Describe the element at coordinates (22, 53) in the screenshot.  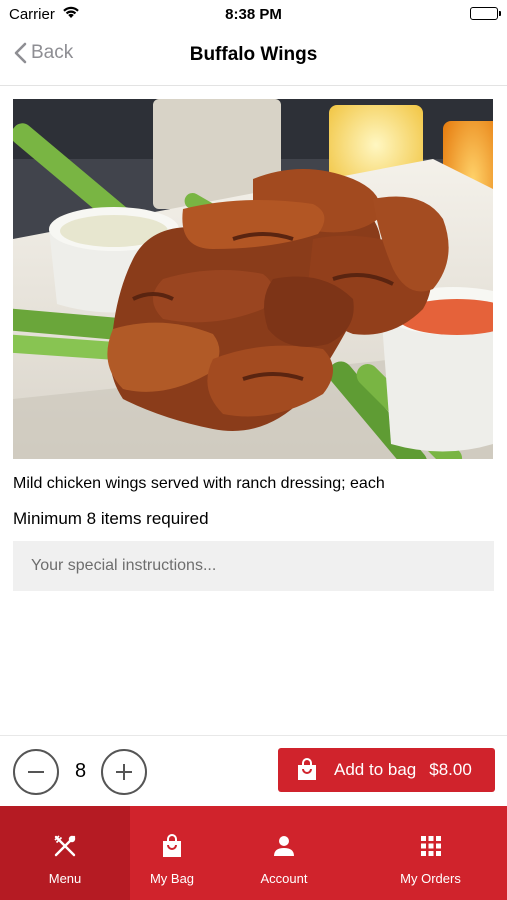
I see `chevron-left-icon` at that location.